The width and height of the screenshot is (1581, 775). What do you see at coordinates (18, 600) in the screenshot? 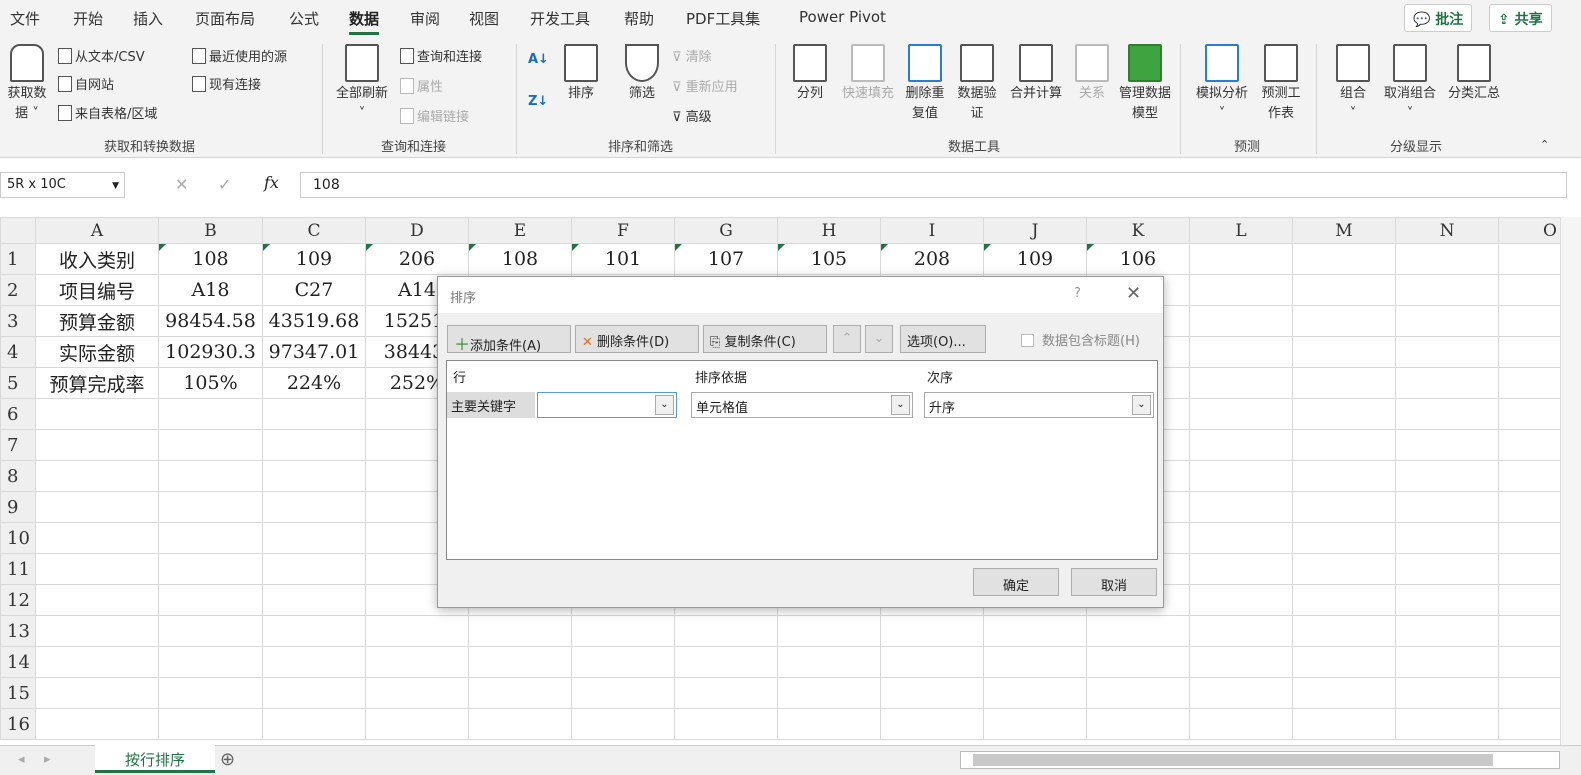
I see `row-header: 12` at bounding box center [18, 600].